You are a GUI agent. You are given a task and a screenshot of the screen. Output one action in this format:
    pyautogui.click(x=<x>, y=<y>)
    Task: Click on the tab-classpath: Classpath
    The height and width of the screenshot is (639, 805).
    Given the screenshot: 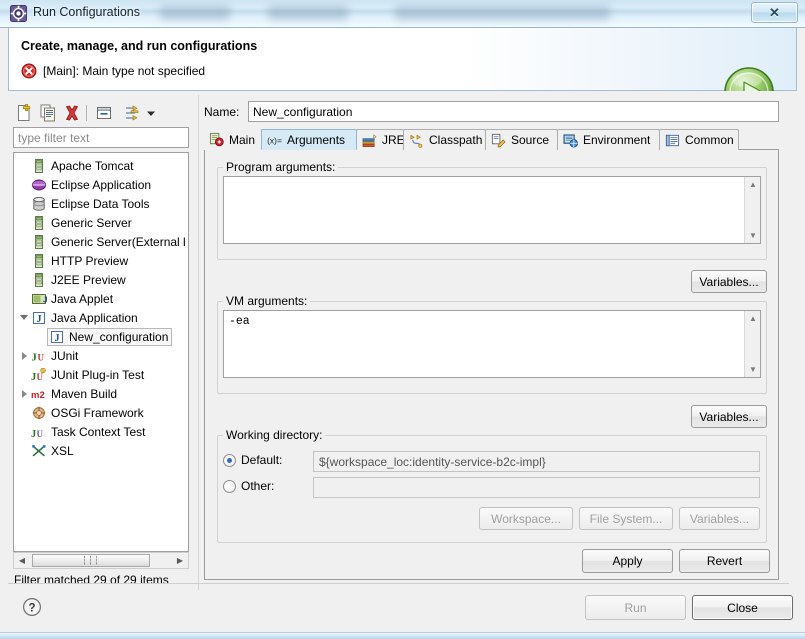 What is the action you would take?
    pyautogui.click(x=444, y=139)
    